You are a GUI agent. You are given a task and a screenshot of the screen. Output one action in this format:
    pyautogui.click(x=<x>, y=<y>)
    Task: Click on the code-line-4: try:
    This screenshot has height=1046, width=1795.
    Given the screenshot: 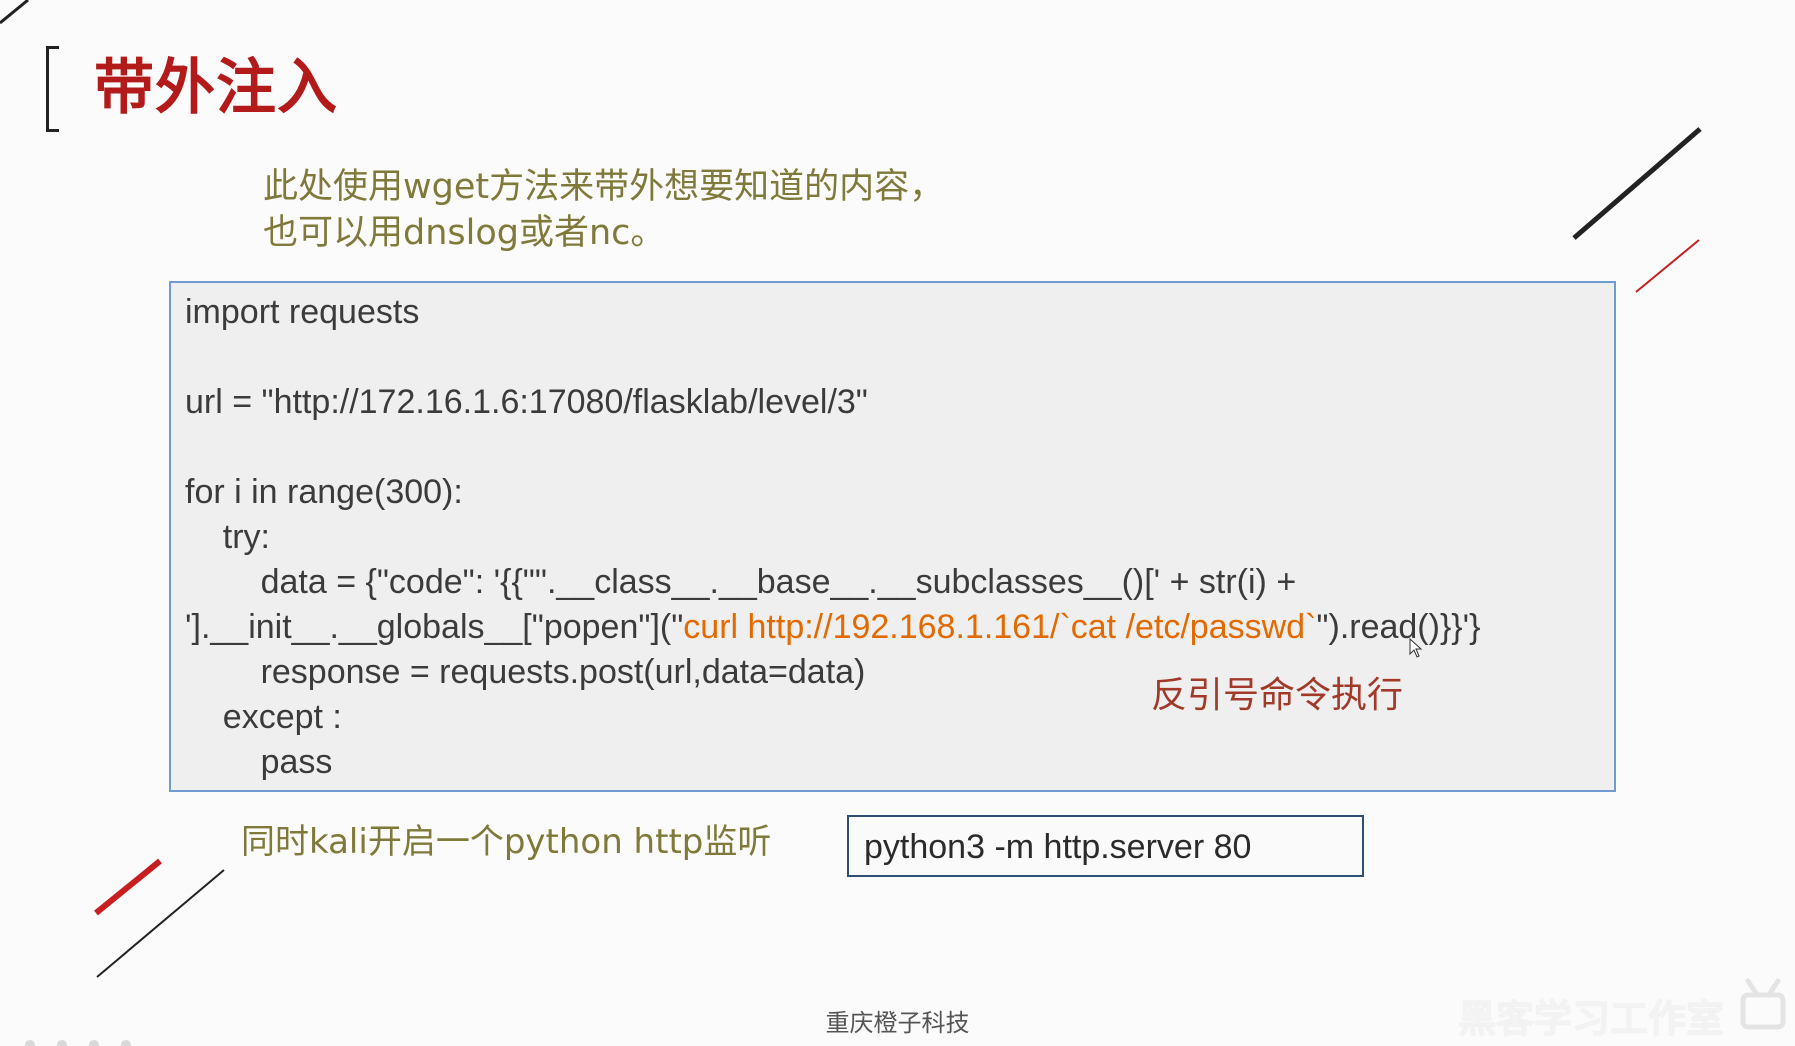 What is the action you would take?
    pyautogui.click(x=227, y=537)
    